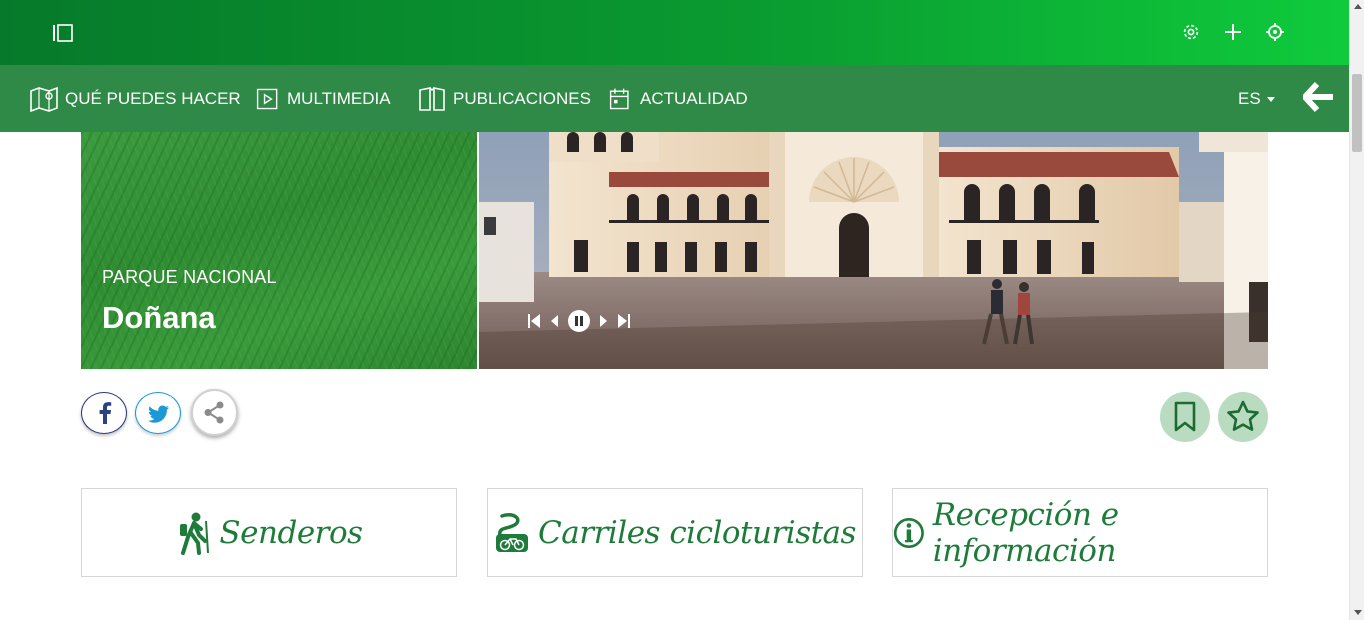 This screenshot has width=1364, height=620. Describe the element at coordinates (1318, 97) in the screenshot. I see `arrow-left-icon` at that location.